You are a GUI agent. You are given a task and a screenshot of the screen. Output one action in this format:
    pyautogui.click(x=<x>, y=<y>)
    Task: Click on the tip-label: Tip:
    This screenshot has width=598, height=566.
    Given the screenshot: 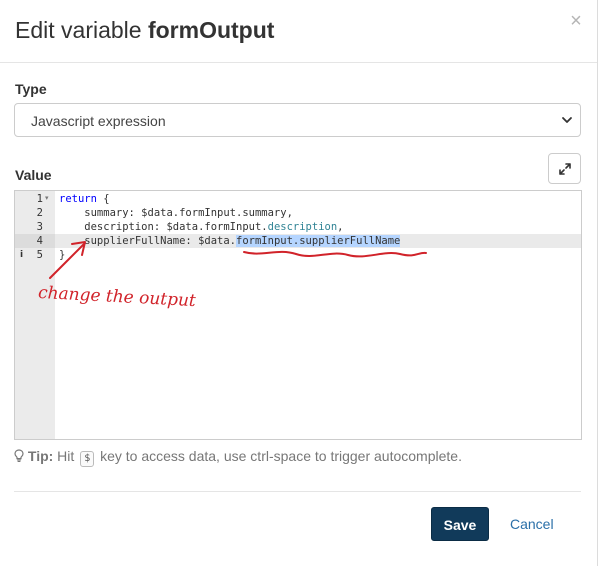 What is the action you would take?
    pyautogui.click(x=40, y=456)
    